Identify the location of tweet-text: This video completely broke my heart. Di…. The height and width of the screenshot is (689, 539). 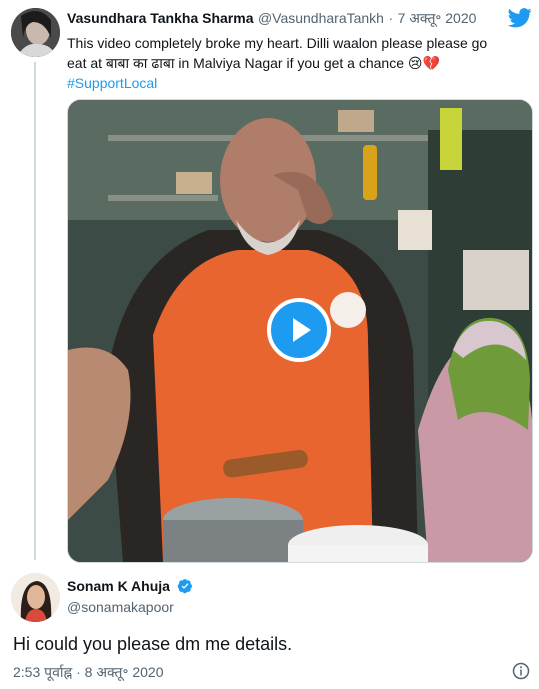
(287, 63).